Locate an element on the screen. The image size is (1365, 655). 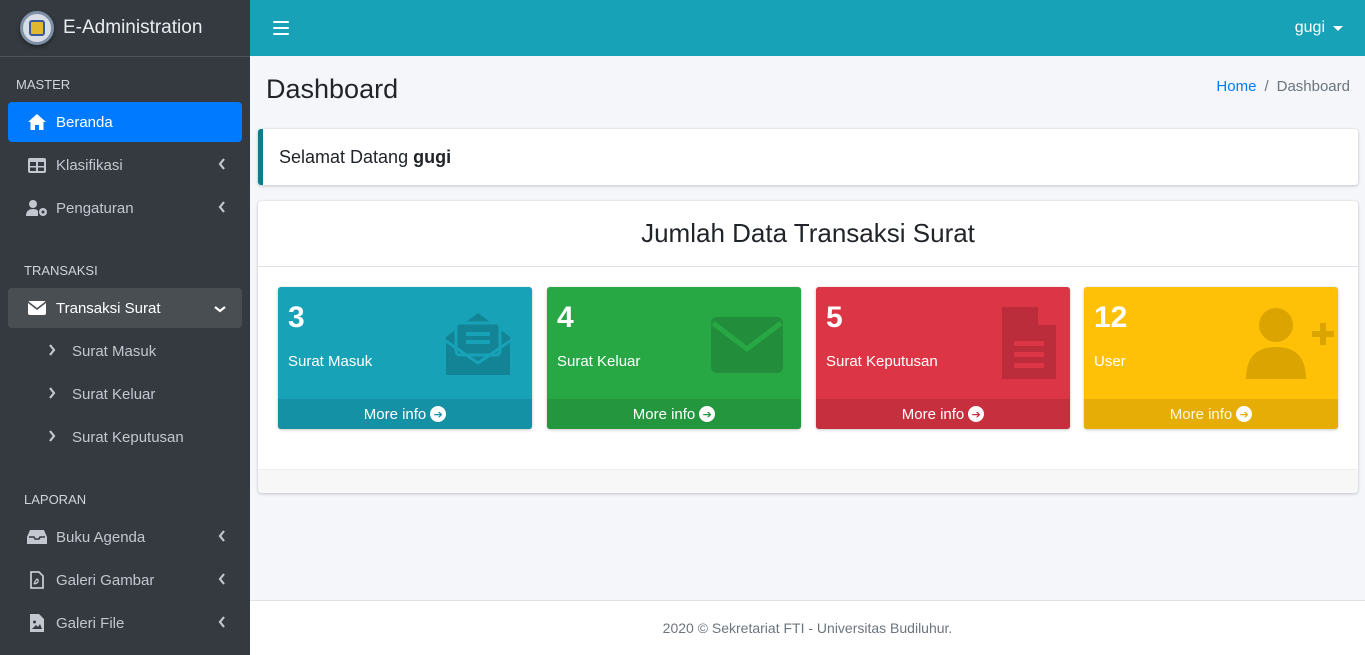
sidebar-item-galeri-gambar: Galeri Gambar is located at coordinates (125, 580).